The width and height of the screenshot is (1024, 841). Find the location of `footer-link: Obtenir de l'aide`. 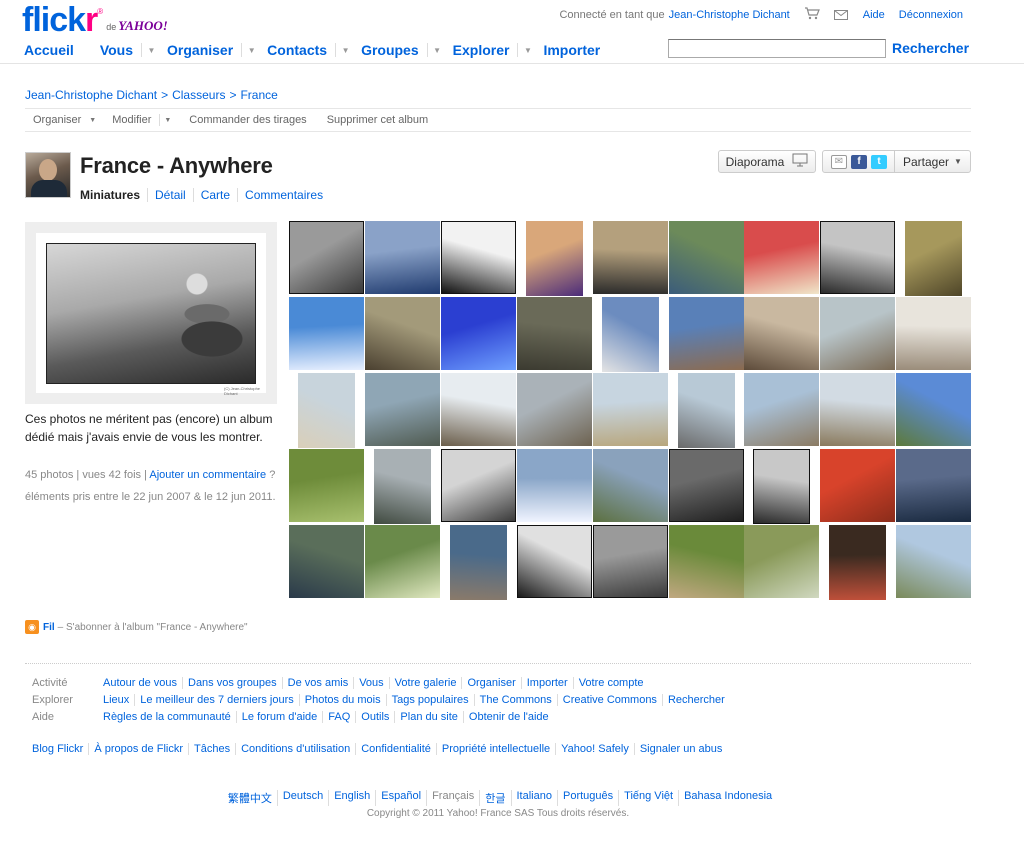

footer-link: Obtenir de l'aide is located at coordinates (508, 717).